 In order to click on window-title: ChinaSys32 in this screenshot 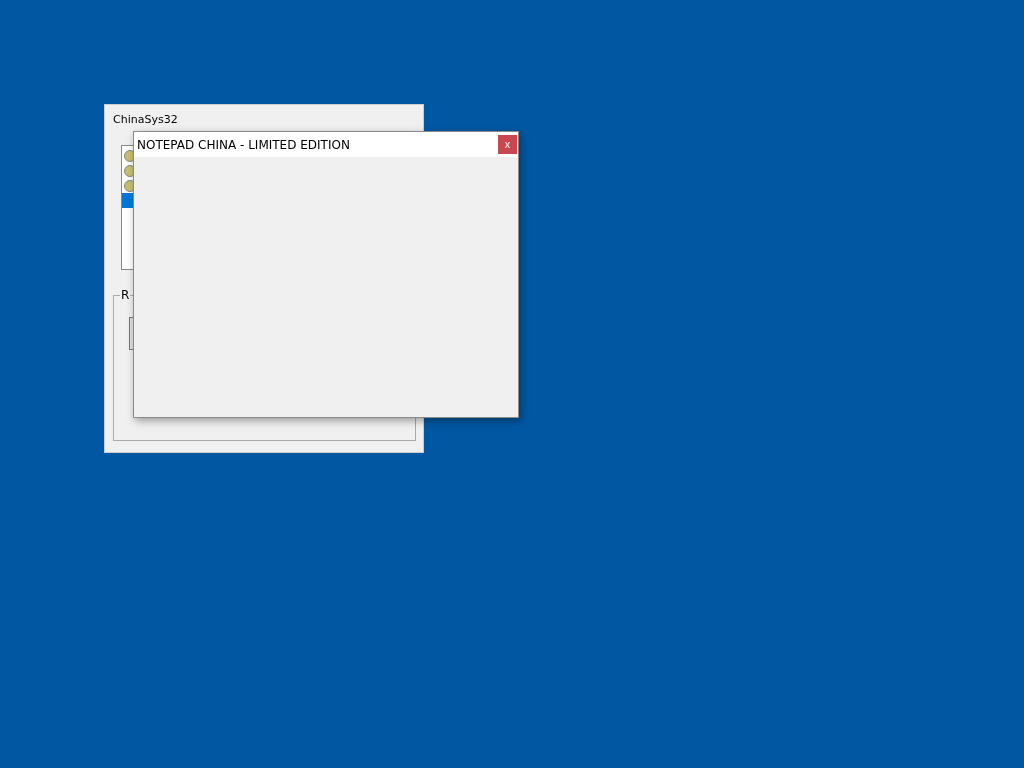, I will do `click(145, 119)`.